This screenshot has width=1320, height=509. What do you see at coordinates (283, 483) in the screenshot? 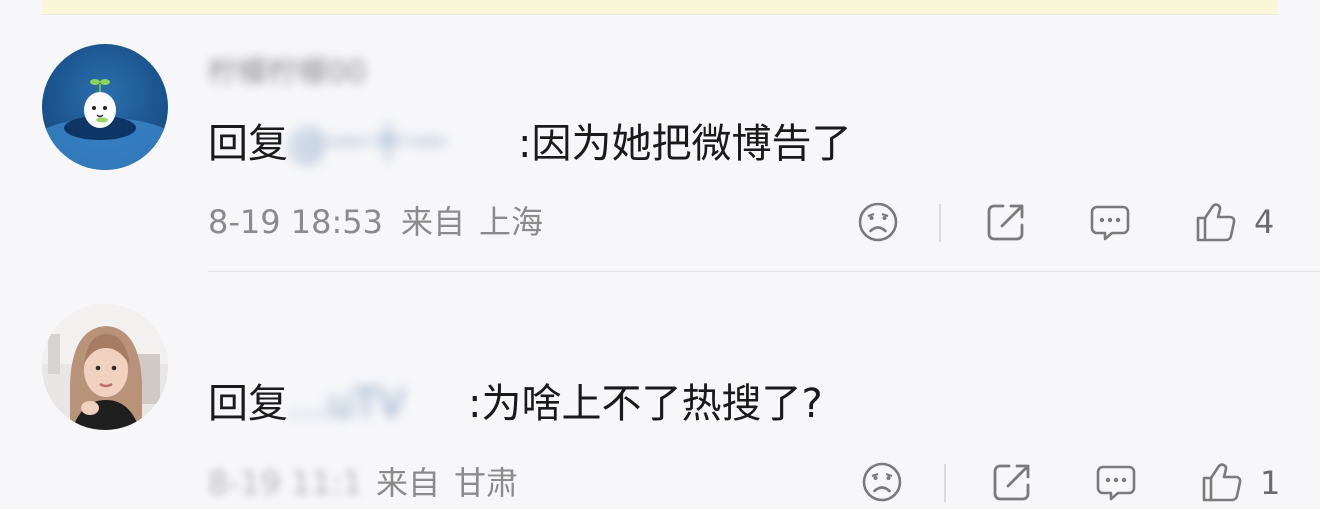
I see `comment-time: 8-19 11:12` at bounding box center [283, 483].